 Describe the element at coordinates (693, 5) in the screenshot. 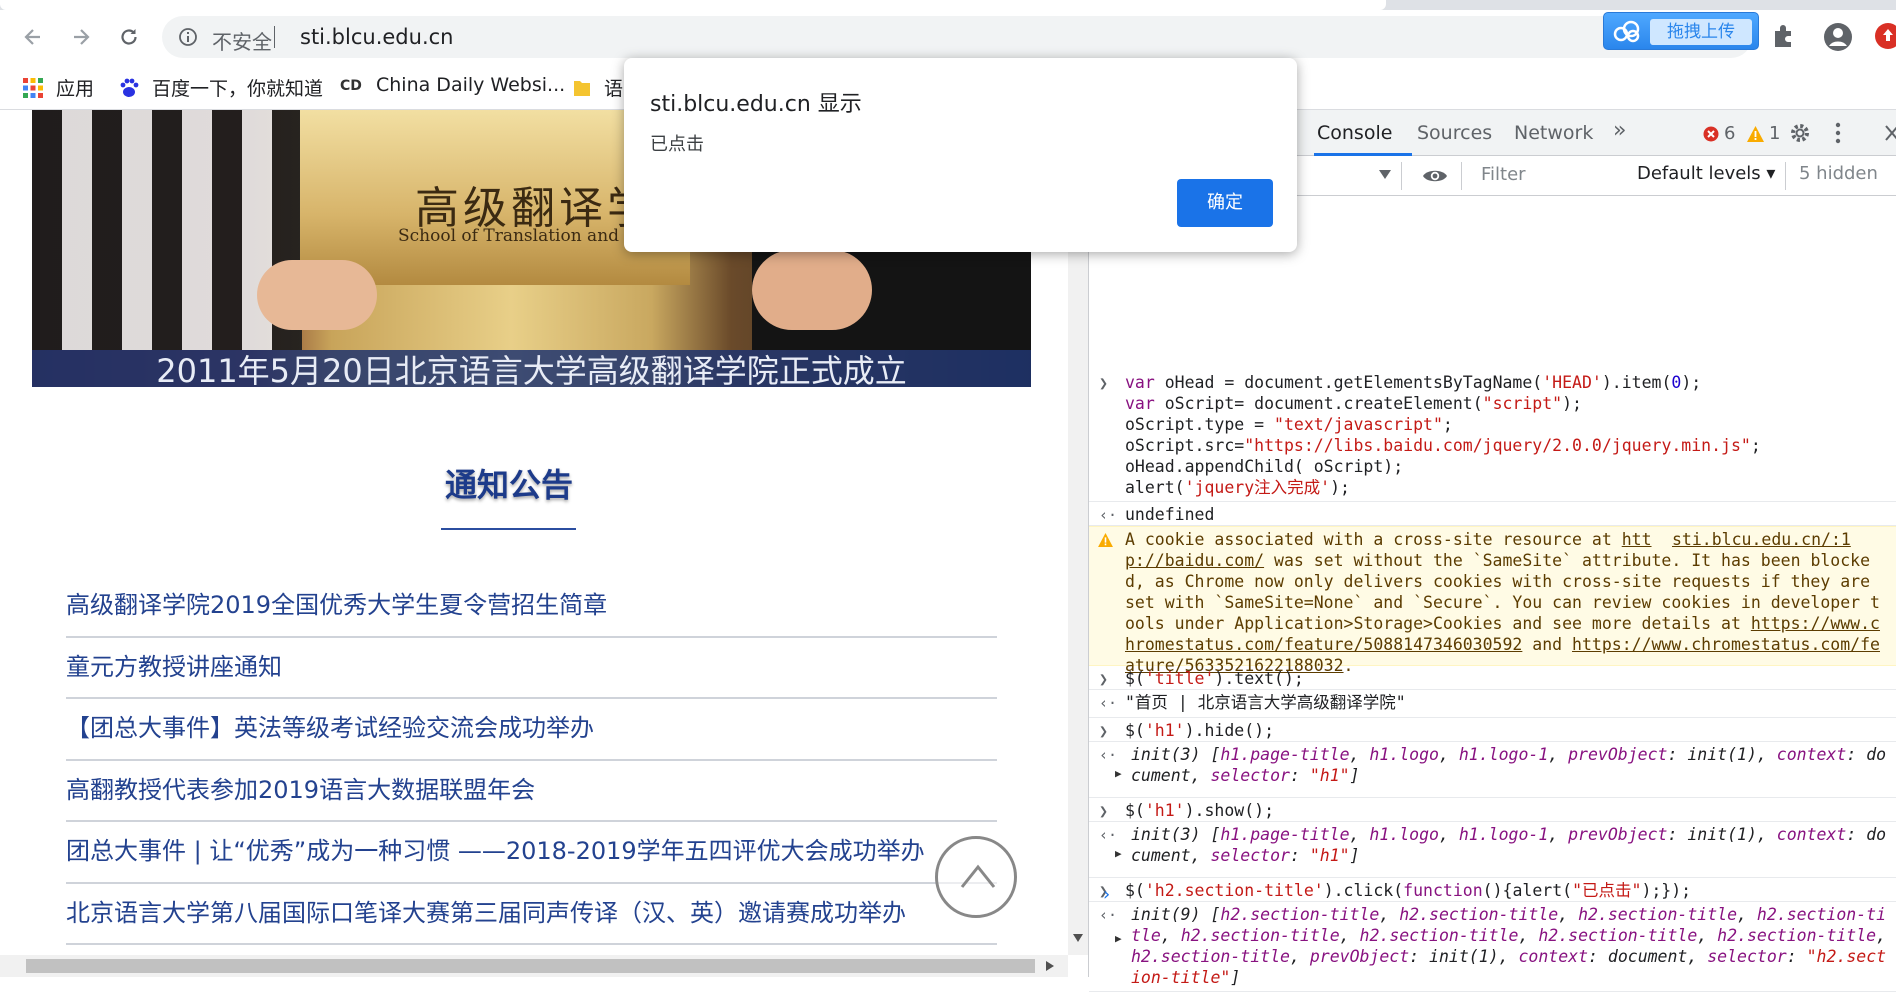

I see `active-tab` at that location.